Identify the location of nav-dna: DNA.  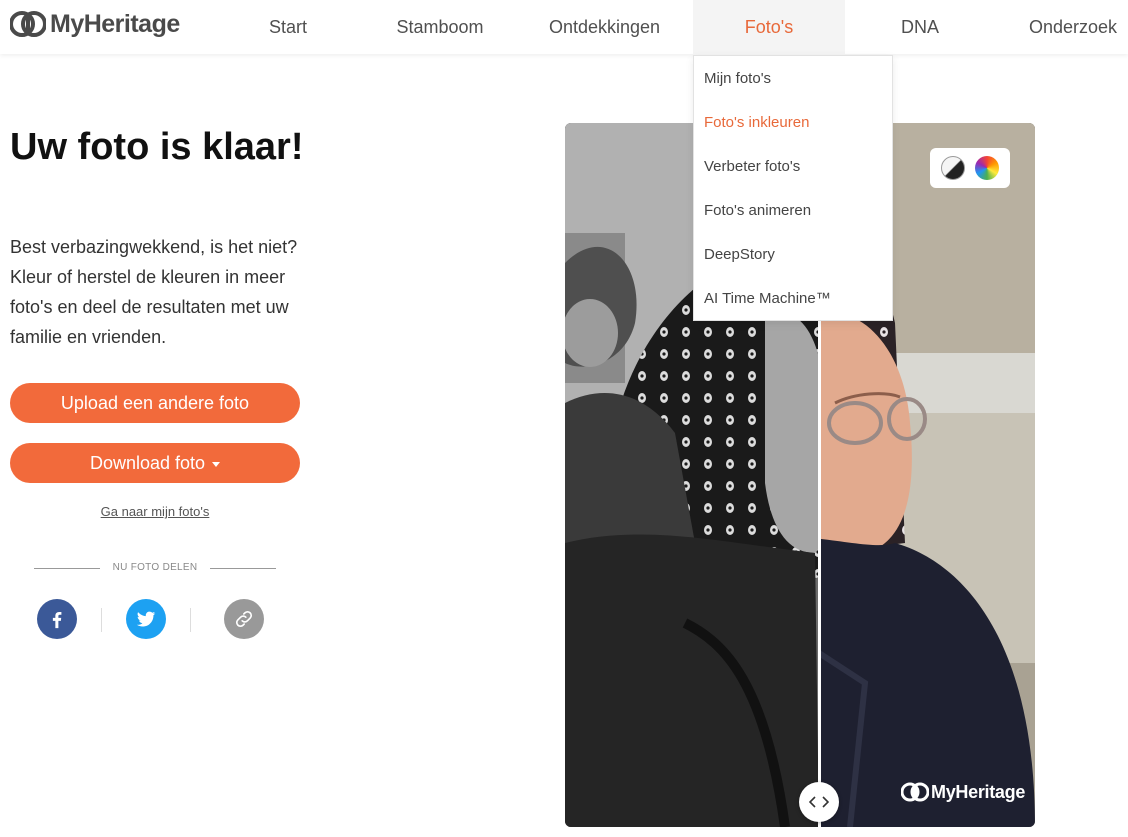
(920, 27).